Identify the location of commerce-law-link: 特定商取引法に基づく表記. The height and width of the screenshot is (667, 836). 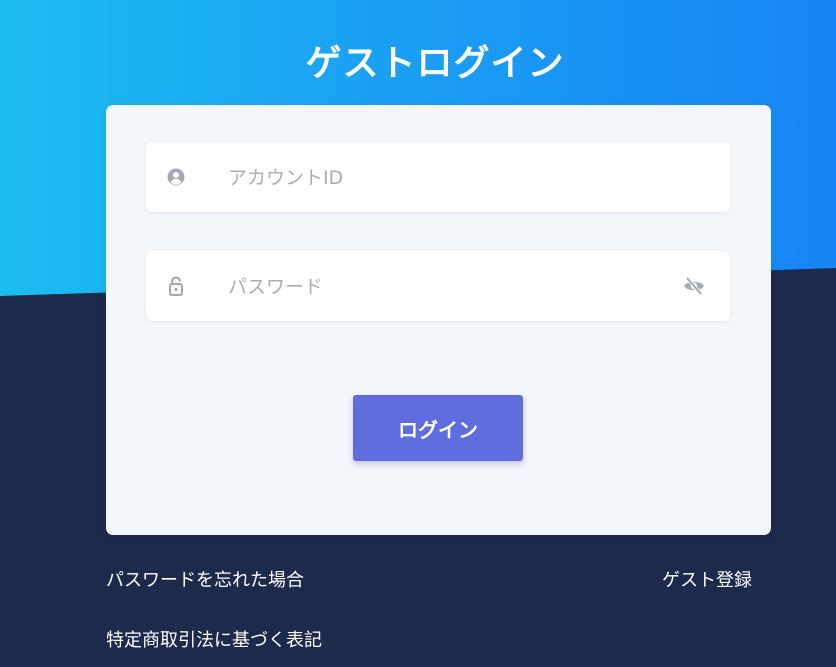
(214, 641).